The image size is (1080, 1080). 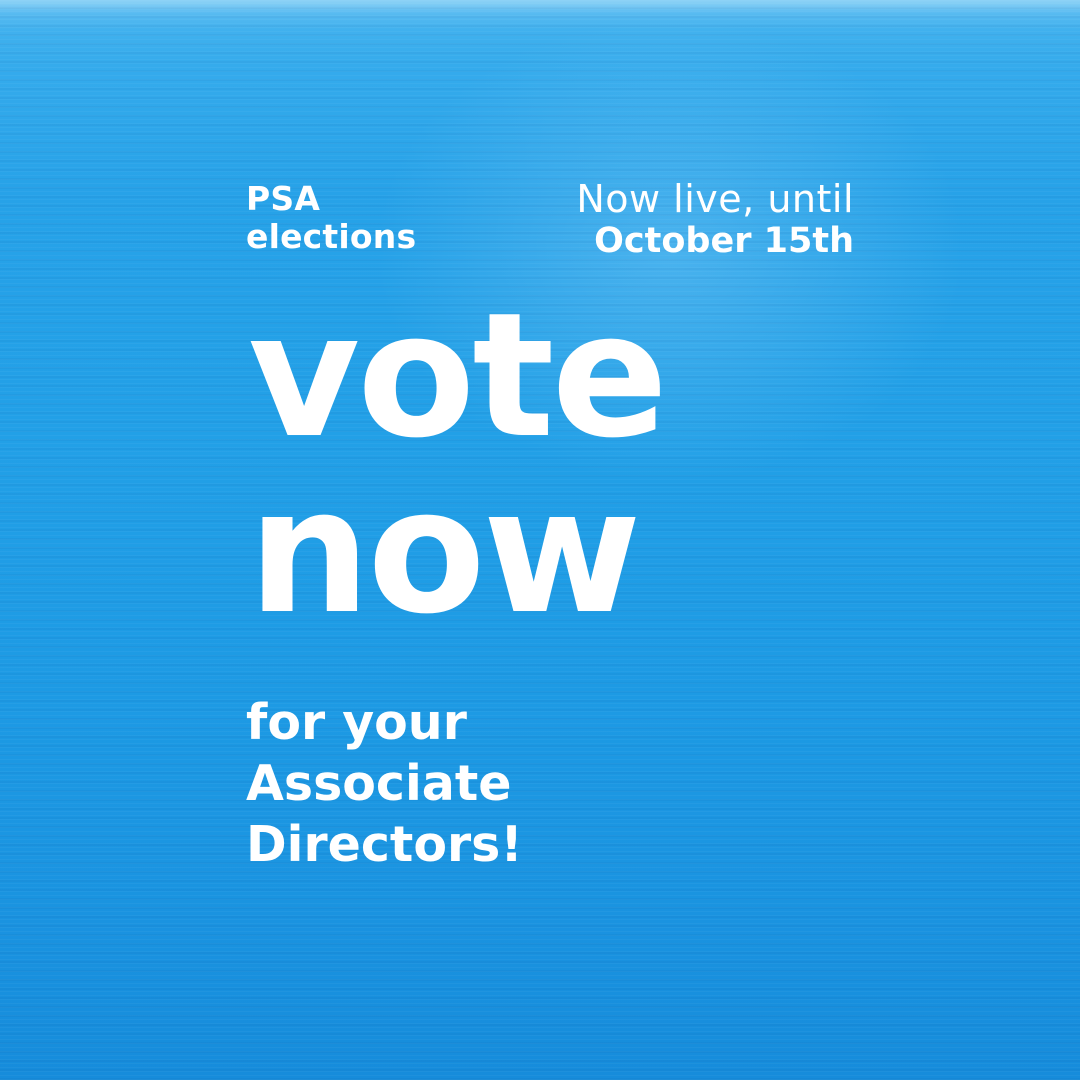 What do you see at coordinates (384, 844) in the screenshot?
I see `subheadline-line-3: Directors!` at bounding box center [384, 844].